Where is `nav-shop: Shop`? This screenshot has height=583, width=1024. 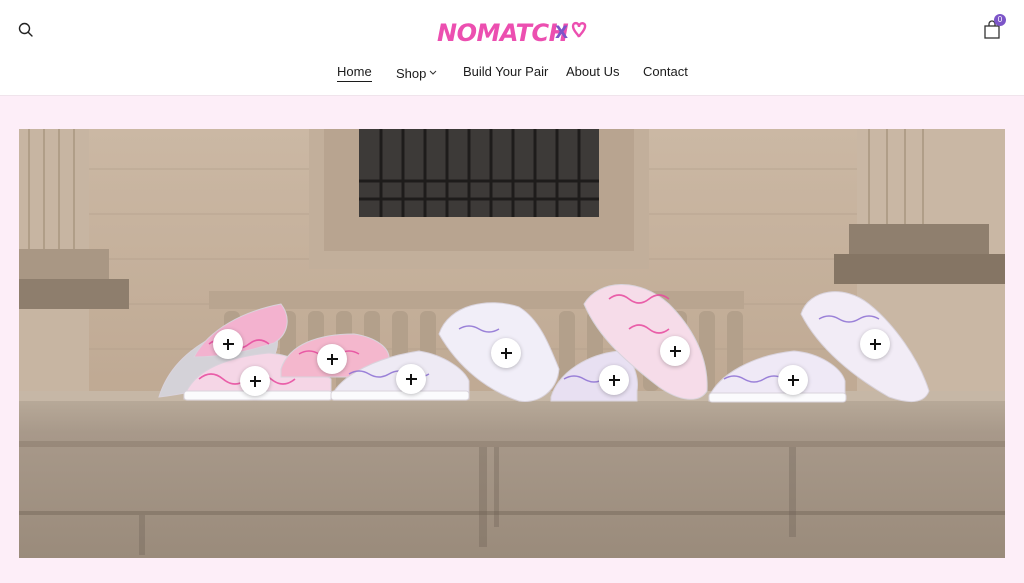
nav-shop: Shop is located at coordinates (416, 72).